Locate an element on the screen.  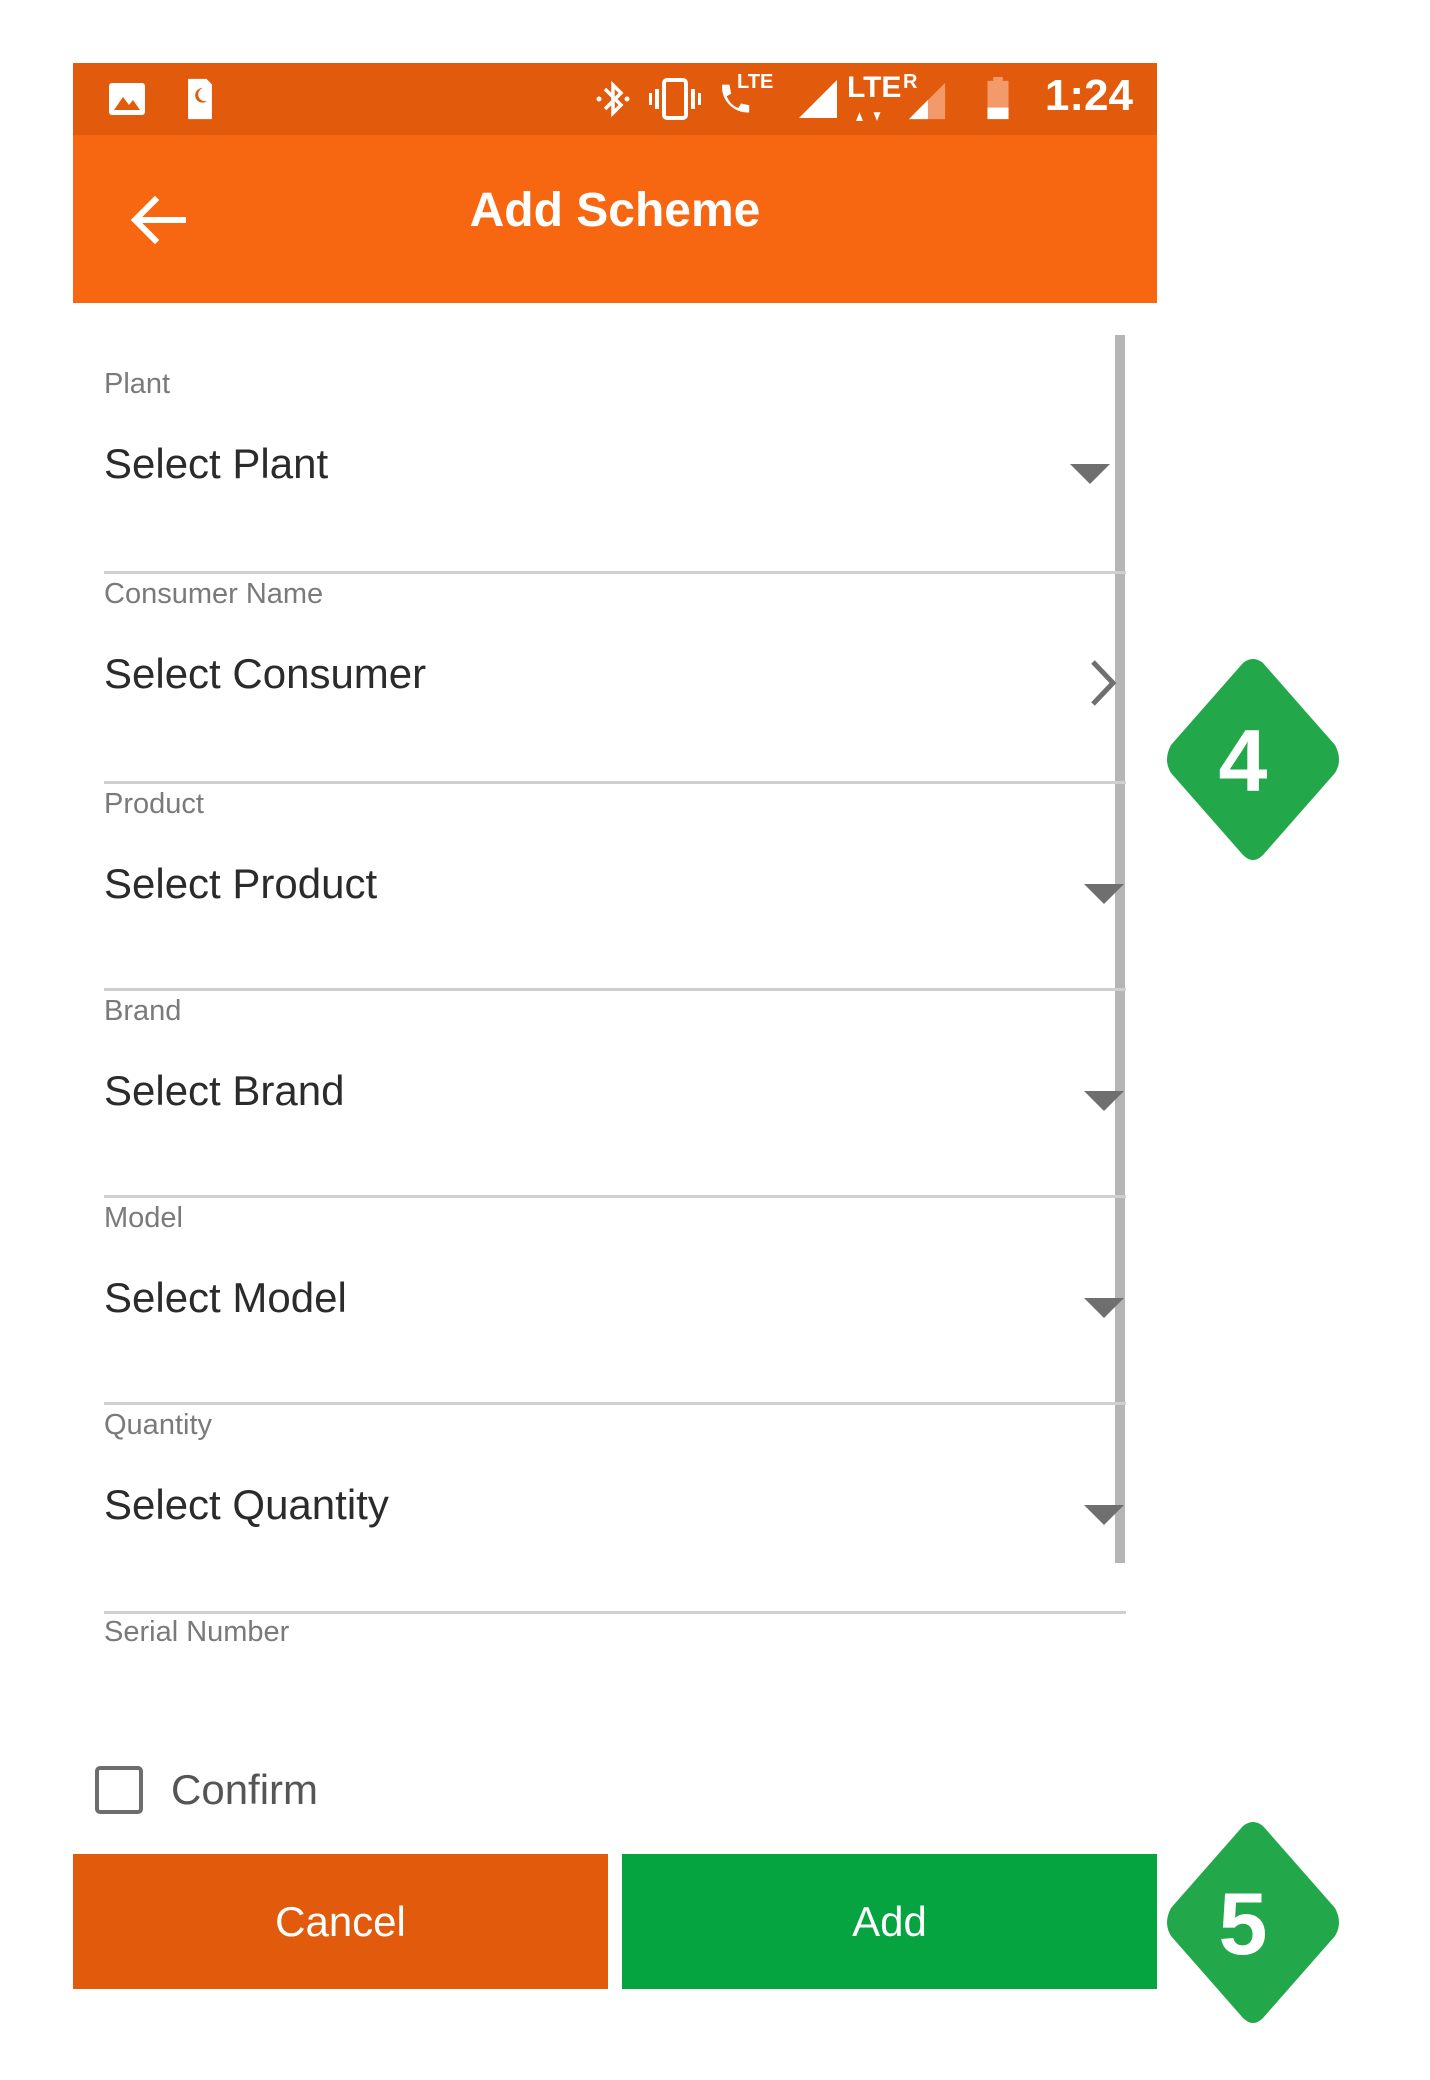
callout-badge-4: 4 is located at coordinates (1243, 760).